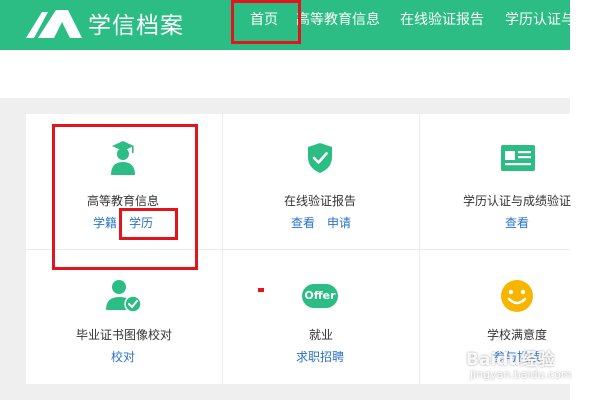 The width and height of the screenshot is (600, 400). Describe the element at coordinates (320, 356) in the screenshot. I see `link-job-search: 求职招聘` at that location.